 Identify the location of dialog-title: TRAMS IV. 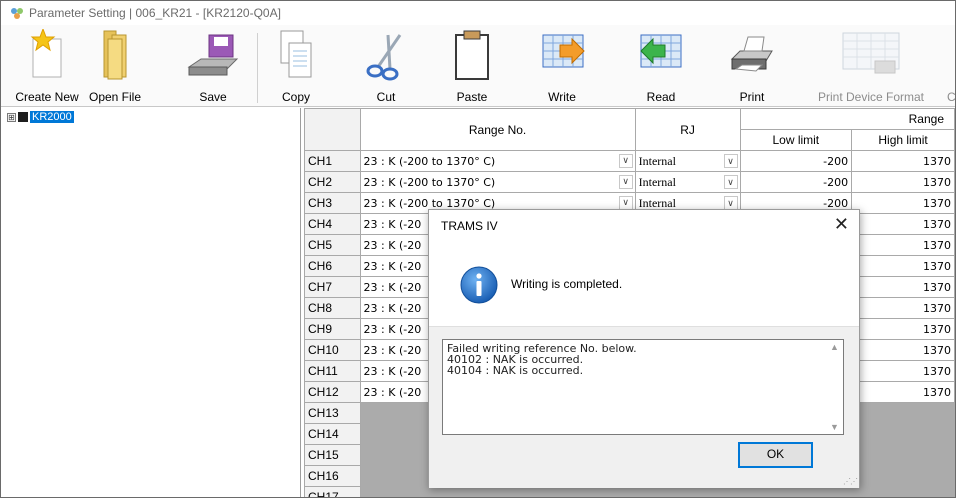
(469, 226).